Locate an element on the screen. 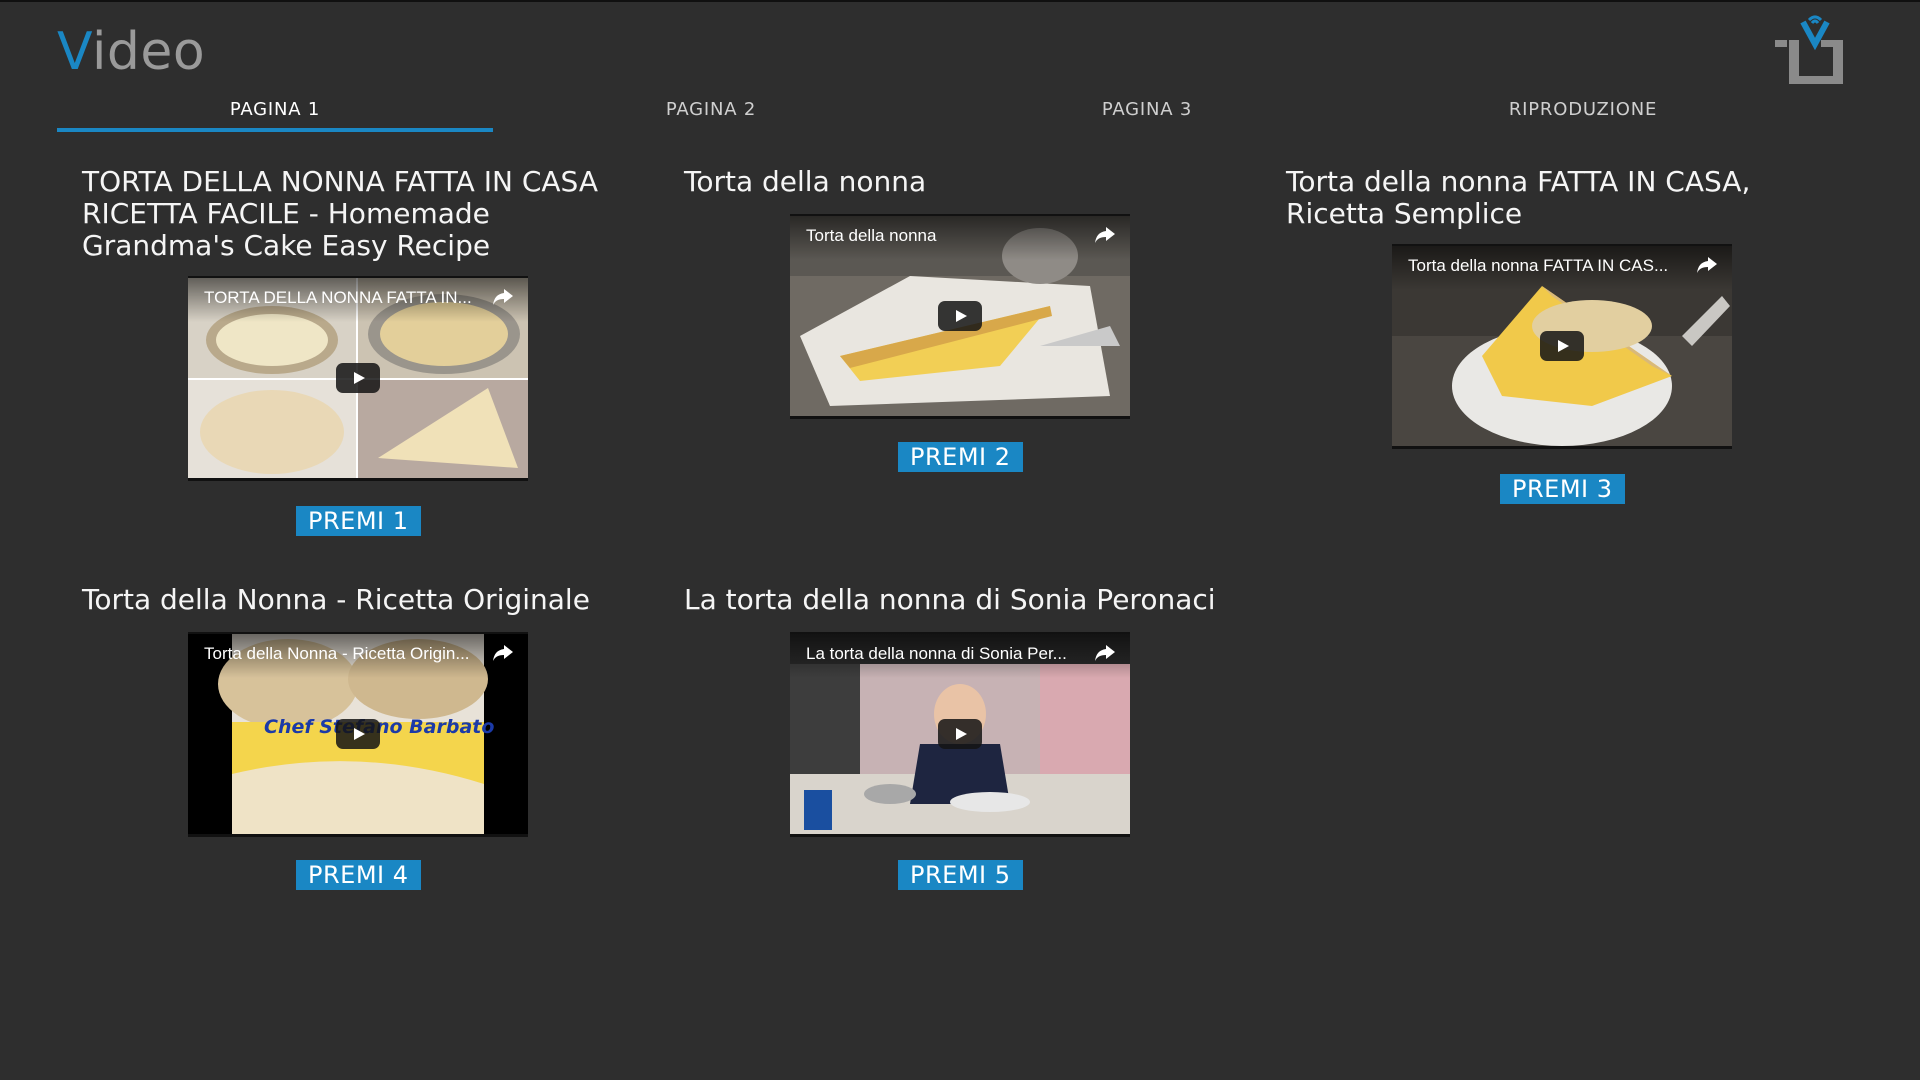 This screenshot has width=1920, height=1080. tab-pagina-2: PAGINA 2 is located at coordinates (711, 113).